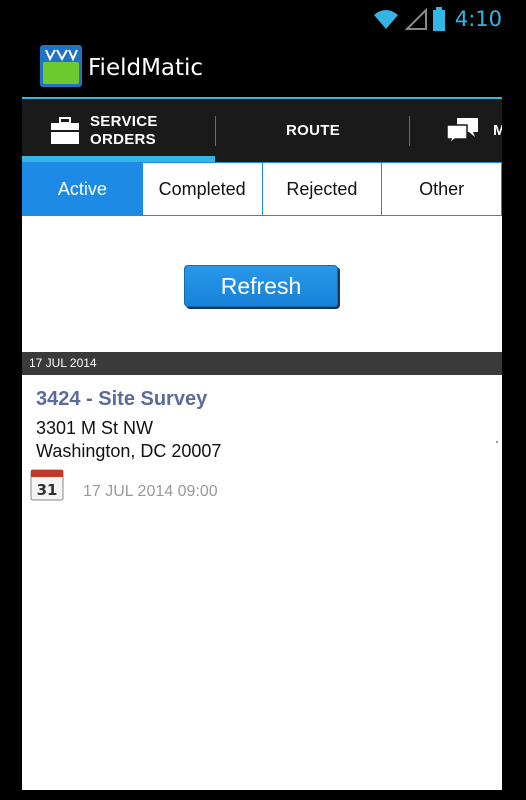  What do you see at coordinates (385, 19) in the screenshot?
I see `wifi-icon` at bounding box center [385, 19].